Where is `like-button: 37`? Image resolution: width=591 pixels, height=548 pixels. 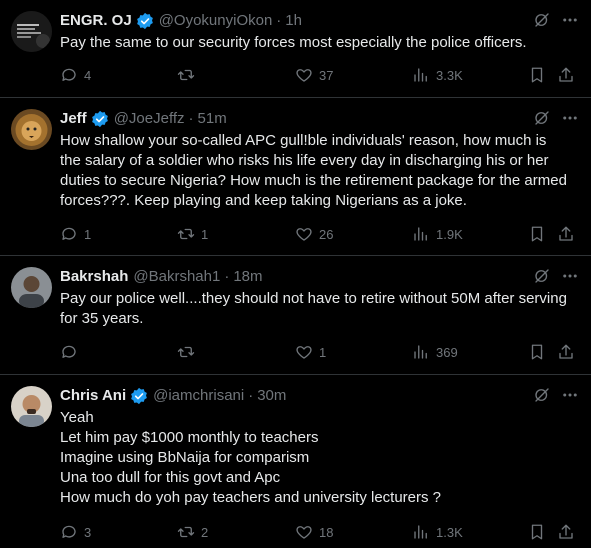 like-button: 37 is located at coordinates (314, 75).